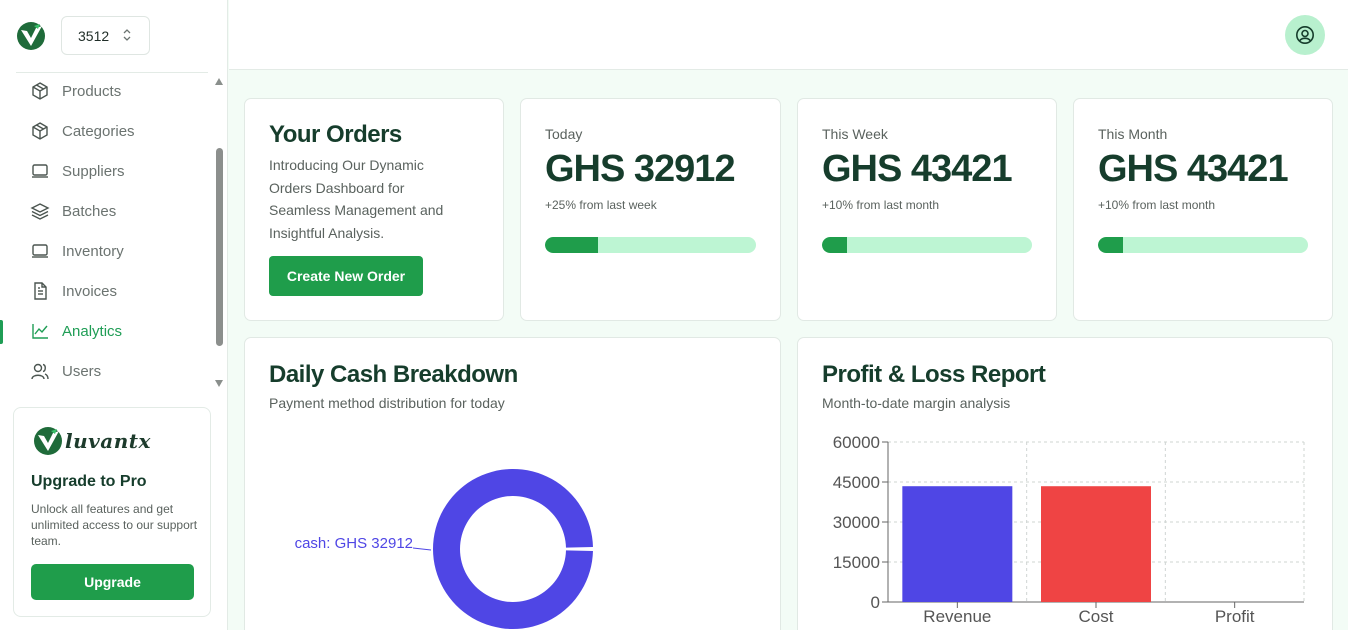 This screenshot has width=1348, height=630. What do you see at coordinates (335, 134) in the screenshot?
I see `orders-title: Your Orders` at bounding box center [335, 134].